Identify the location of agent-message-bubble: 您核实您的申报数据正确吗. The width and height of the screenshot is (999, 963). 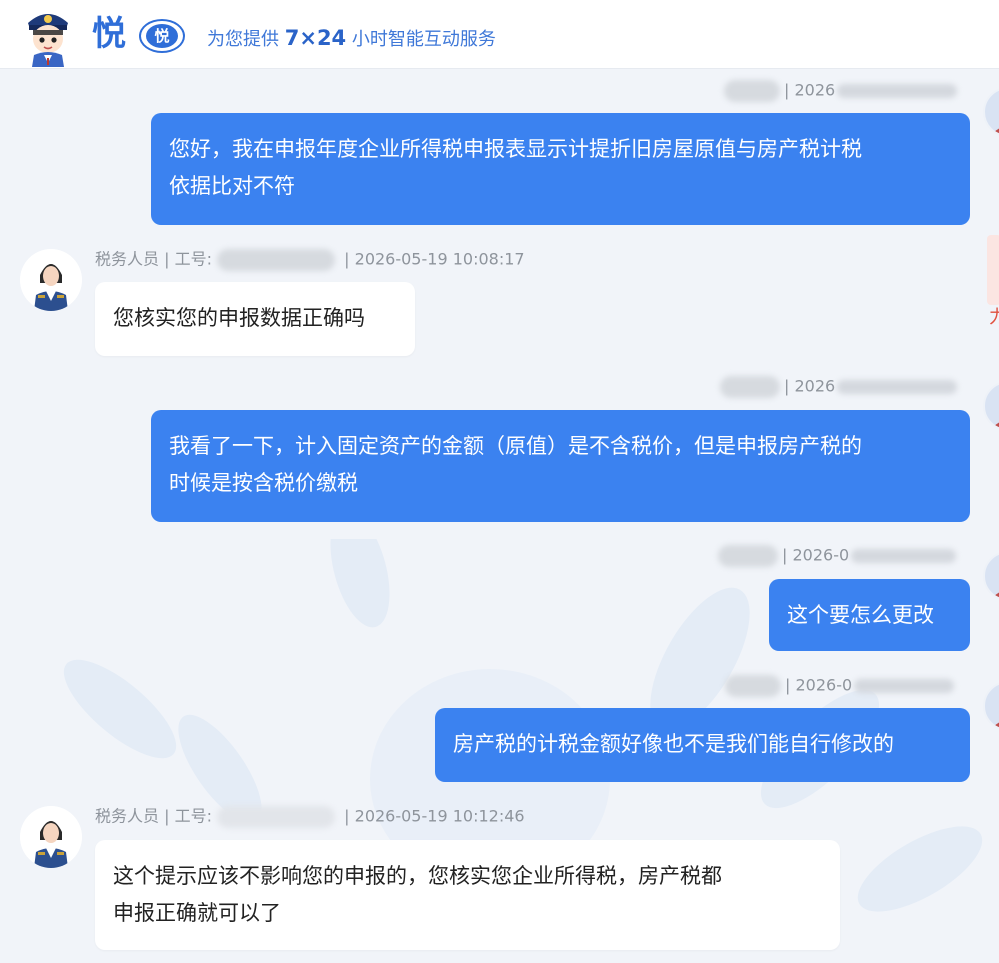
(255, 319).